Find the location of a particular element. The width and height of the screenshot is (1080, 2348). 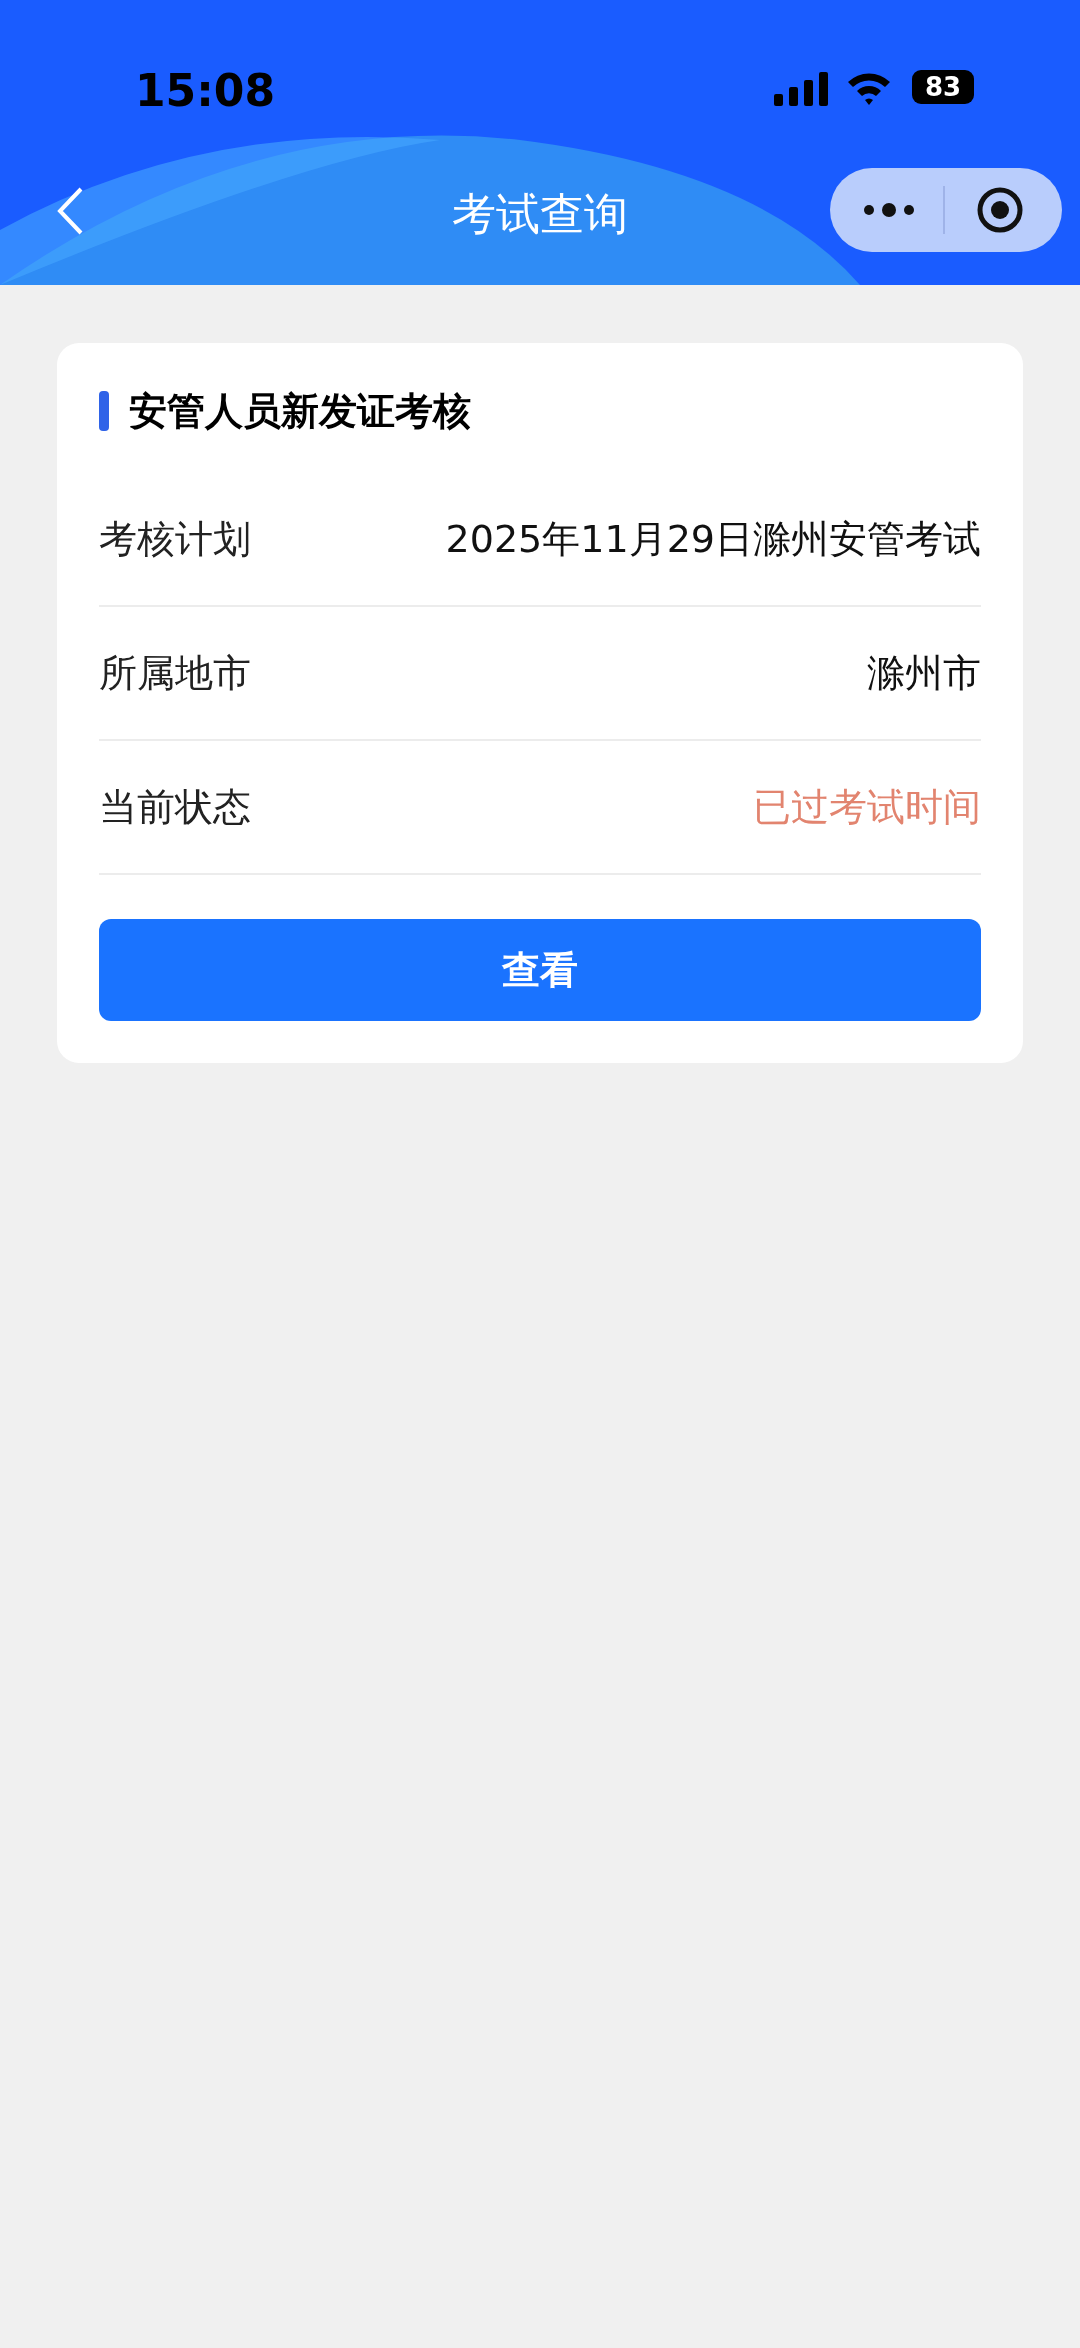

wifi-icon is located at coordinates (869, 88).